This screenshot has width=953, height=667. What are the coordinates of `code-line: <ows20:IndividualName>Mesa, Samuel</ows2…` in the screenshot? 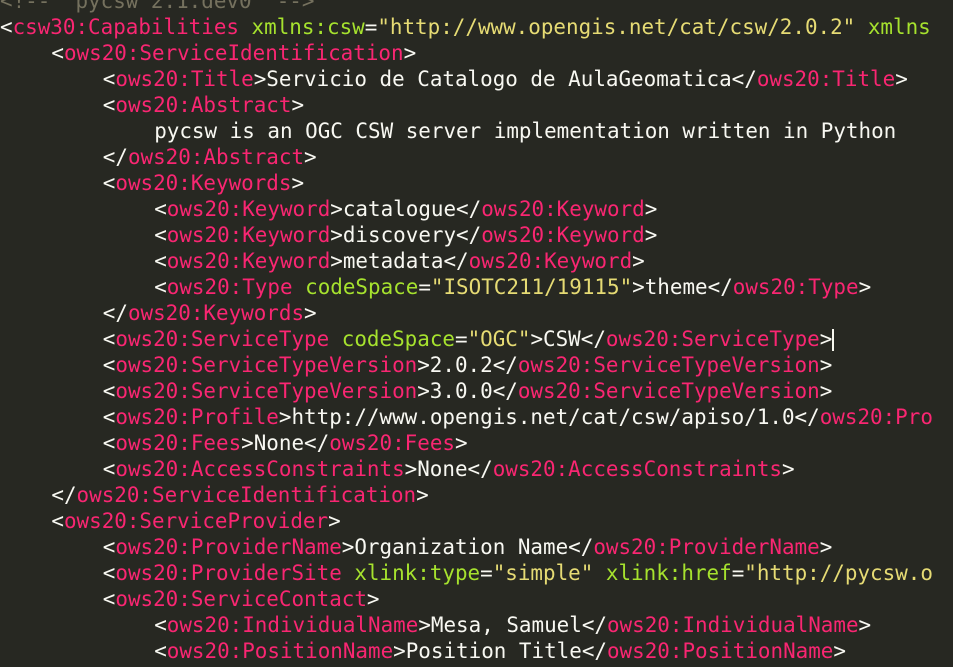 It's located at (512, 625).